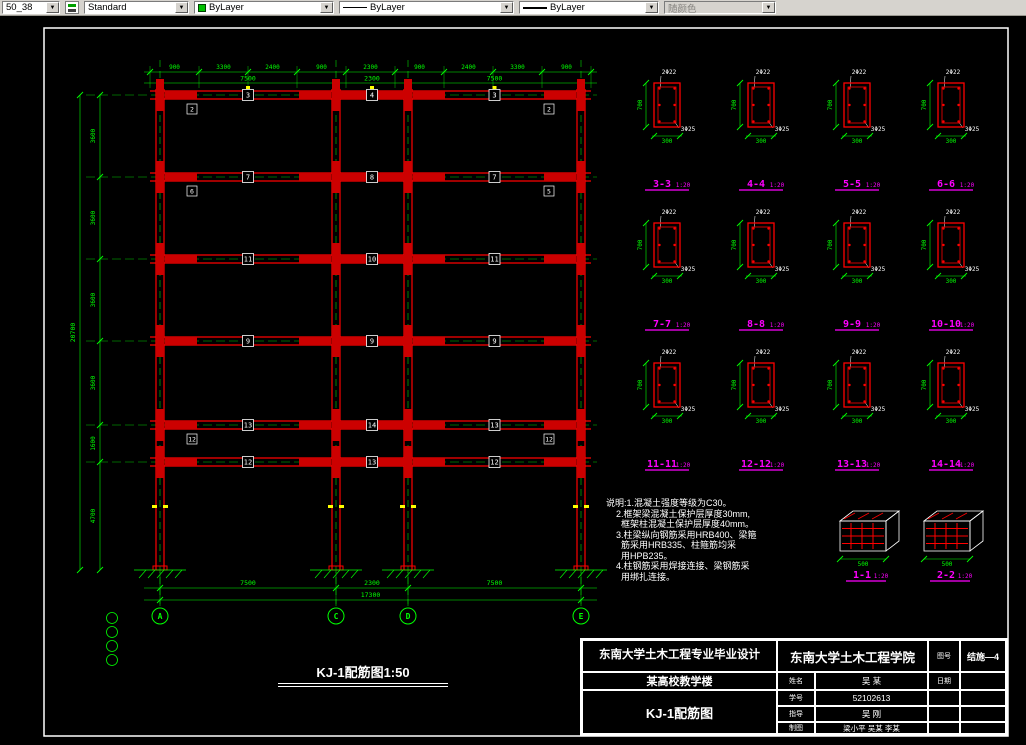  What do you see at coordinates (871, 681) in the screenshot?
I see `student-name: 吴 某` at bounding box center [871, 681].